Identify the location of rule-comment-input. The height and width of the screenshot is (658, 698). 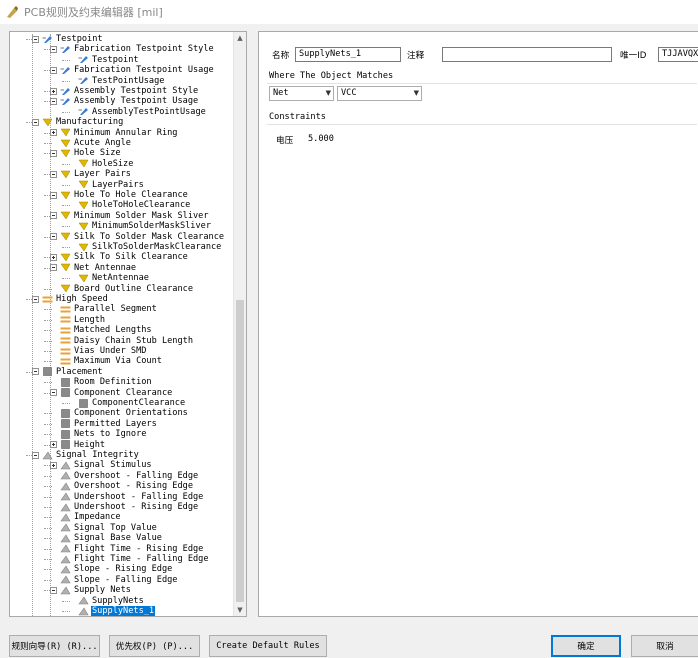
(527, 54).